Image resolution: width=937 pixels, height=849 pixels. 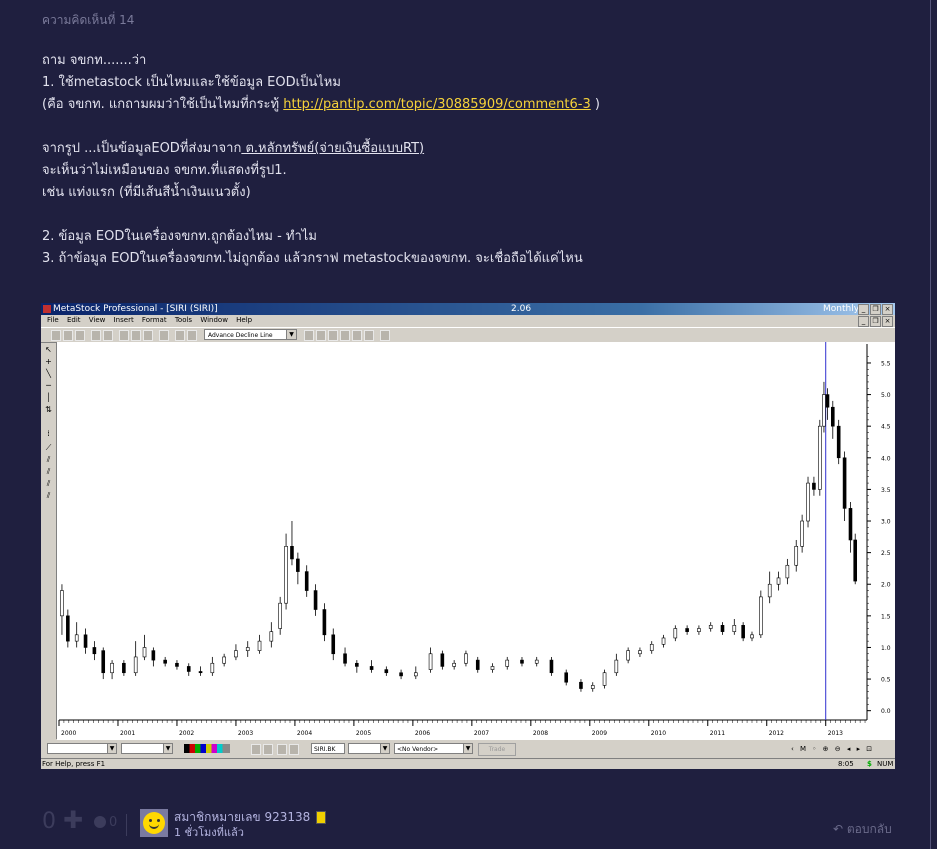 I want to click on fibonacci-icon: ⟋, so click(x=48, y=448).